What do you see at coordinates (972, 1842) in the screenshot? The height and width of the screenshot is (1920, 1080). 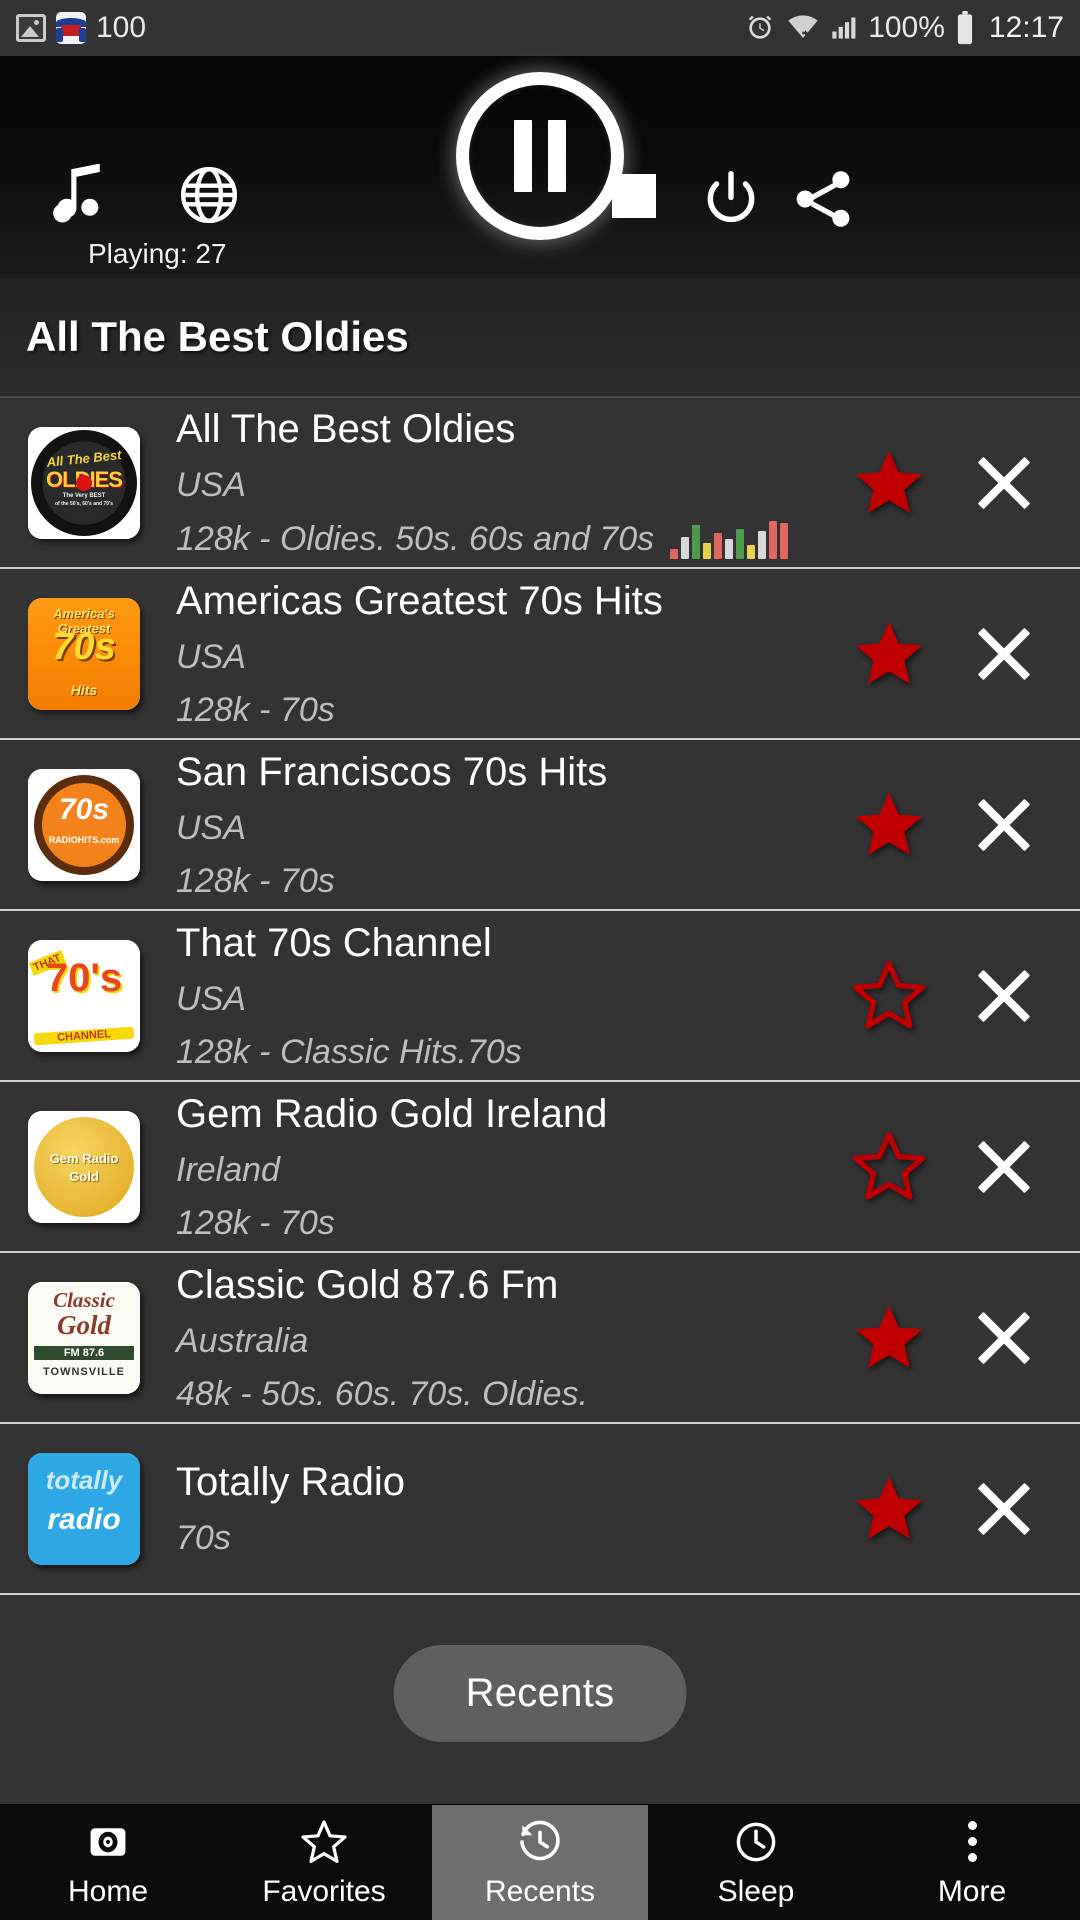 I see `overflow-icon` at bounding box center [972, 1842].